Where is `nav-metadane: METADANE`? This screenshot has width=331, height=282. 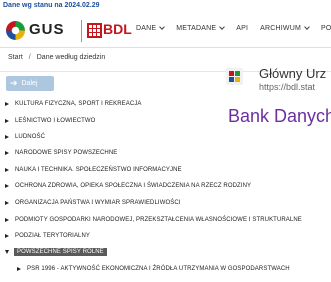 nav-metadane: METADANE is located at coordinates (201, 28).